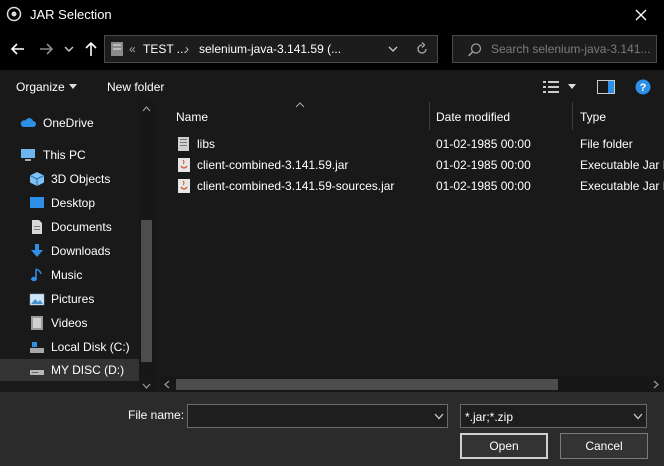 The width and height of the screenshot is (664, 466). I want to click on nav-item-pictures: Pictures, so click(70, 299).